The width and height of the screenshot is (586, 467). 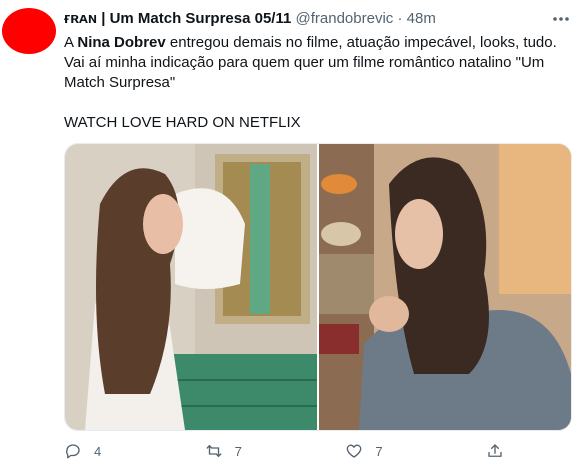 I want to click on share-button, so click(x=495, y=451).